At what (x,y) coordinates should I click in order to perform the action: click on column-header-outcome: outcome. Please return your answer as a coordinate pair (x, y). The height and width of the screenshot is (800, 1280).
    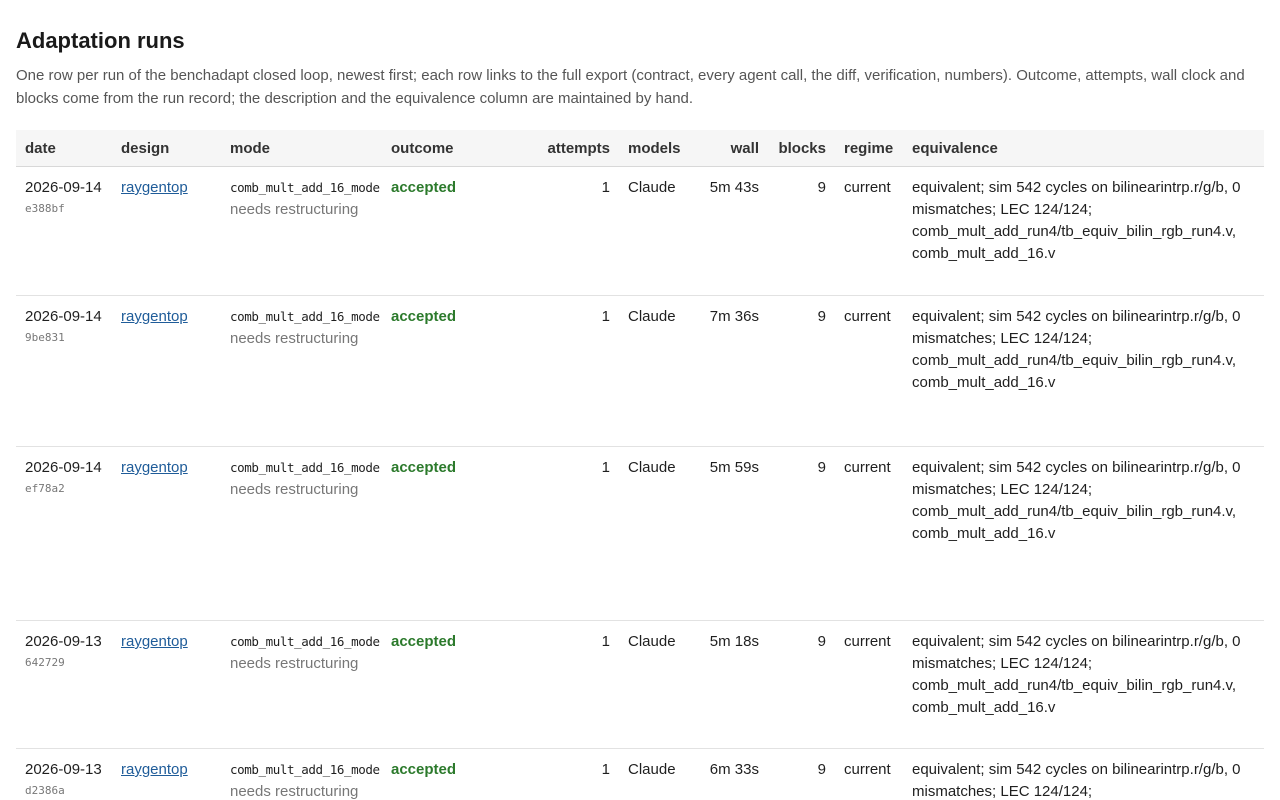
    Looking at the image, I should click on (447, 148).